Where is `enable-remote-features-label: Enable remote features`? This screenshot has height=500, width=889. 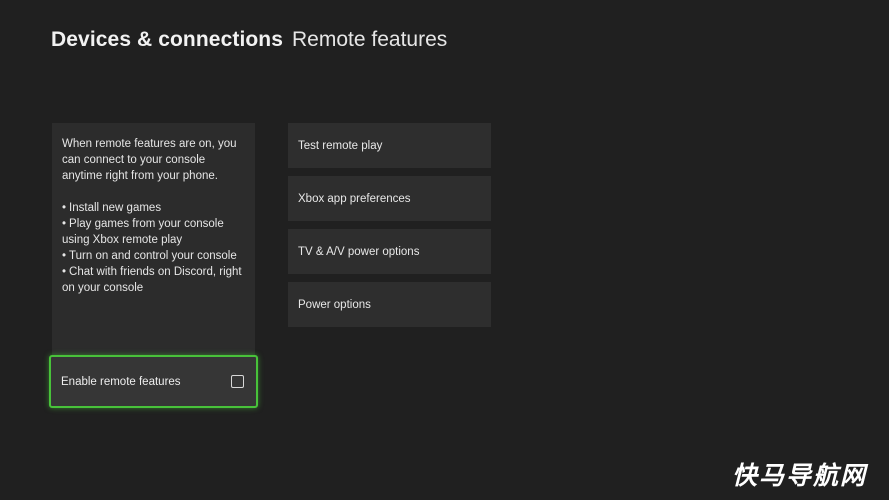 enable-remote-features-label: Enable remote features is located at coordinates (121, 381).